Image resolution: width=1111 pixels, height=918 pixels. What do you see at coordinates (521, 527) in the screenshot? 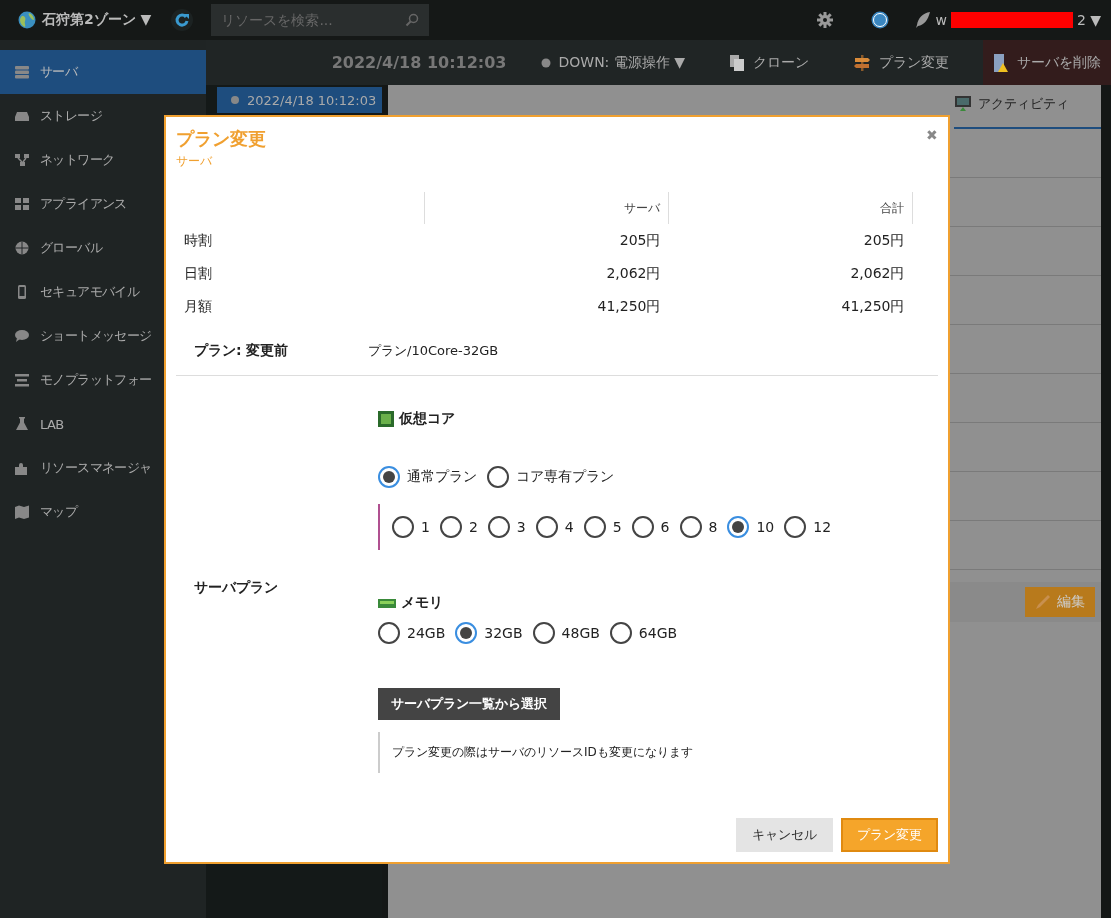
I see `radio-label: 3` at bounding box center [521, 527].